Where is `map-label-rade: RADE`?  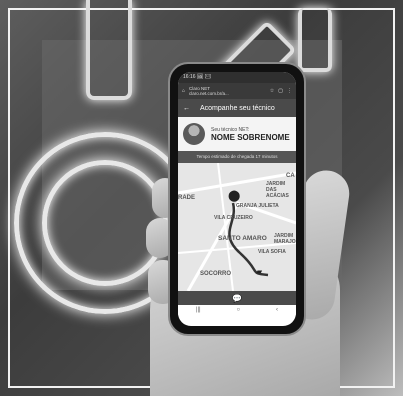
map-label-rade: RADE is located at coordinates (187, 198).